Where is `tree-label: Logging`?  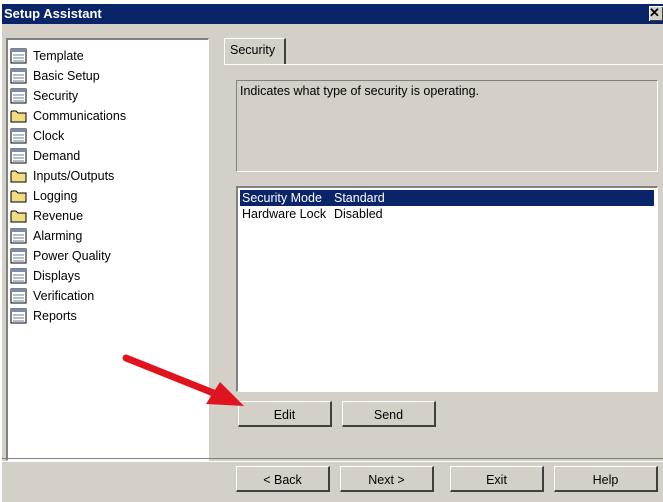
tree-label: Logging is located at coordinates (55, 196).